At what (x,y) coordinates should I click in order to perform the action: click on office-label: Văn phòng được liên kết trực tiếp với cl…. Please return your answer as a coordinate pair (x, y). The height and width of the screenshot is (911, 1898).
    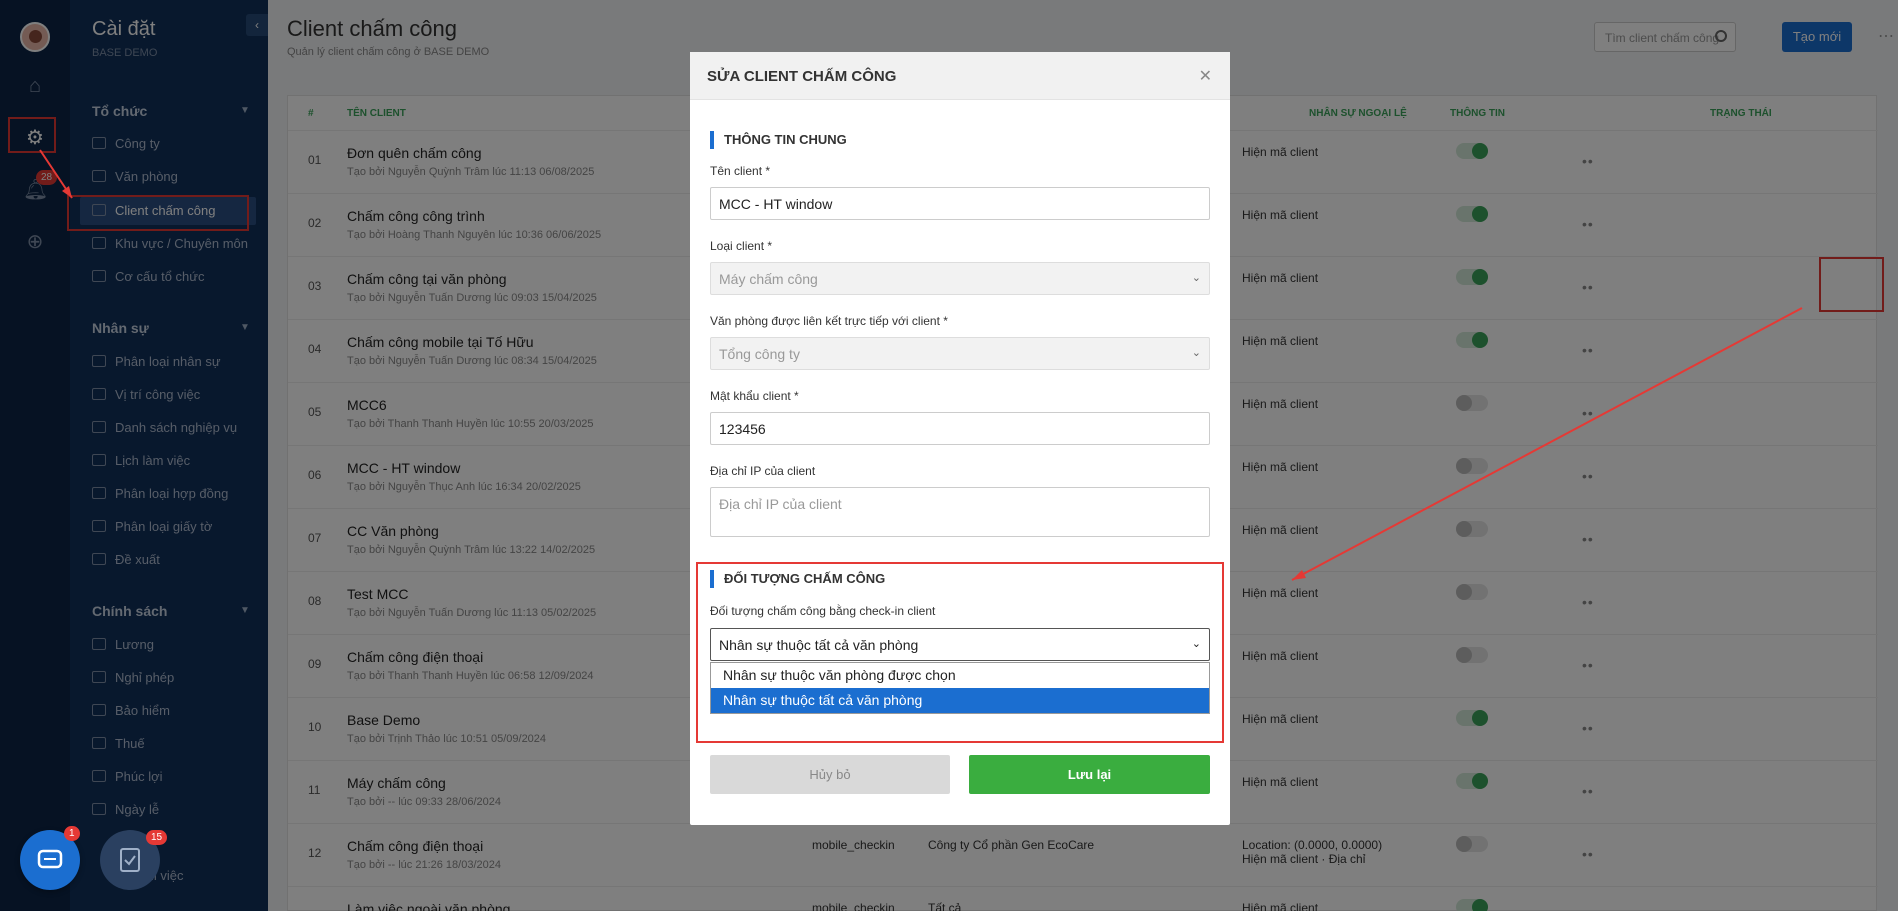
    Looking at the image, I should click on (829, 321).